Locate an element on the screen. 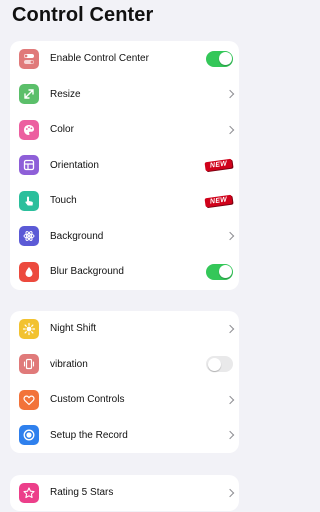 The image size is (320, 512). custom-controls-row: Custom Controls is located at coordinates (124, 400).